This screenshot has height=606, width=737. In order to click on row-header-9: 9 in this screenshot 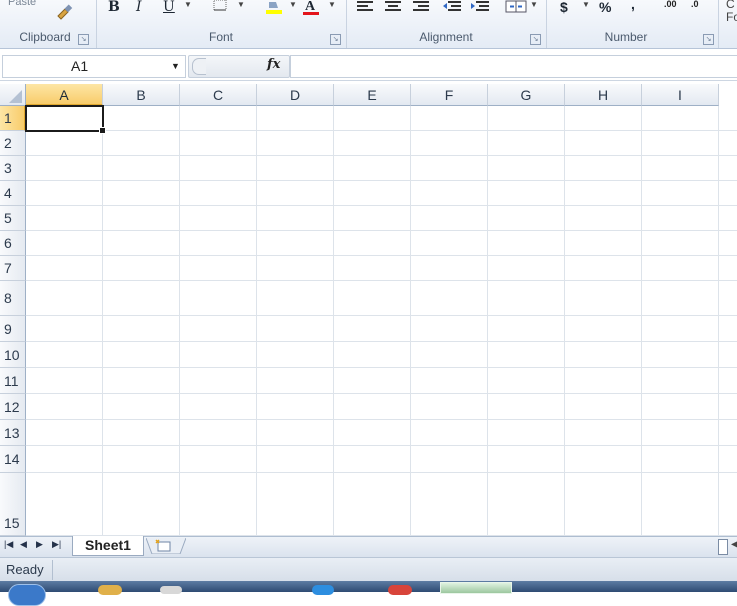, I will do `click(13, 329)`.